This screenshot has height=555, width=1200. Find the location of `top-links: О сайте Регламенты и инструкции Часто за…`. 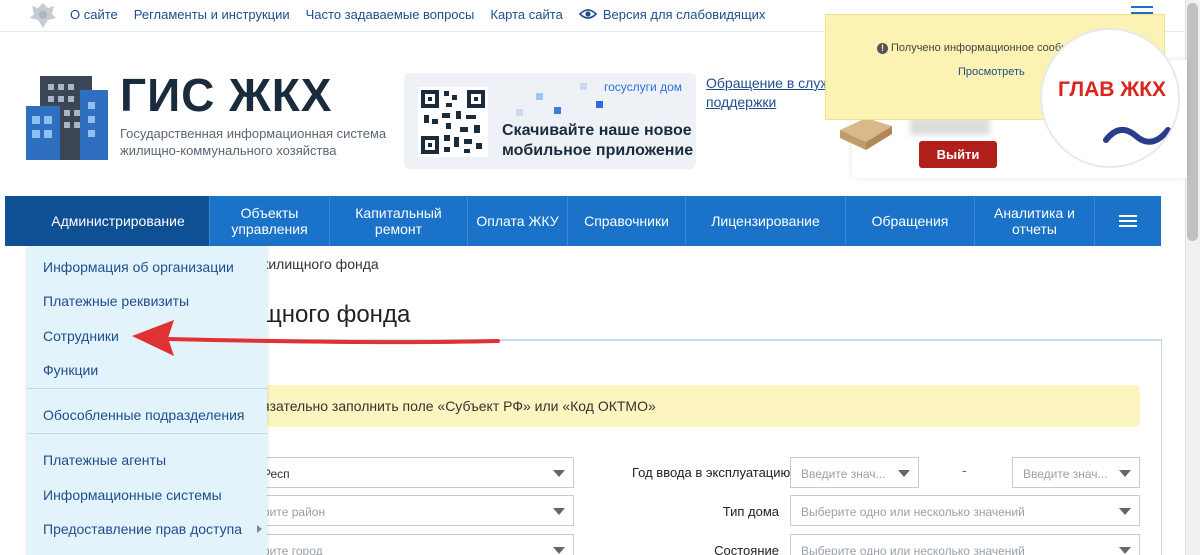

top-links: О сайте Регламенты и инструкции Часто за… is located at coordinates (433, 14).